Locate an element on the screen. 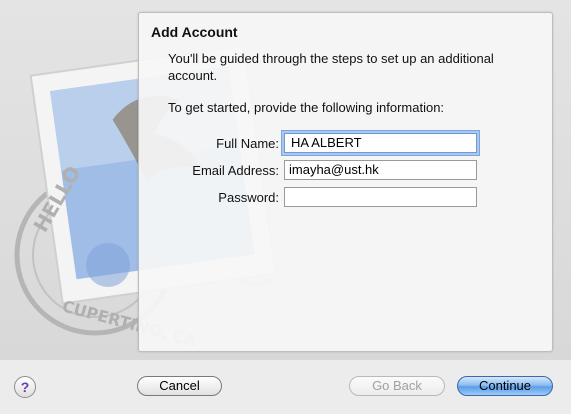 This screenshot has height=414, width=571. dialog-title: Add Account is located at coordinates (194, 32).